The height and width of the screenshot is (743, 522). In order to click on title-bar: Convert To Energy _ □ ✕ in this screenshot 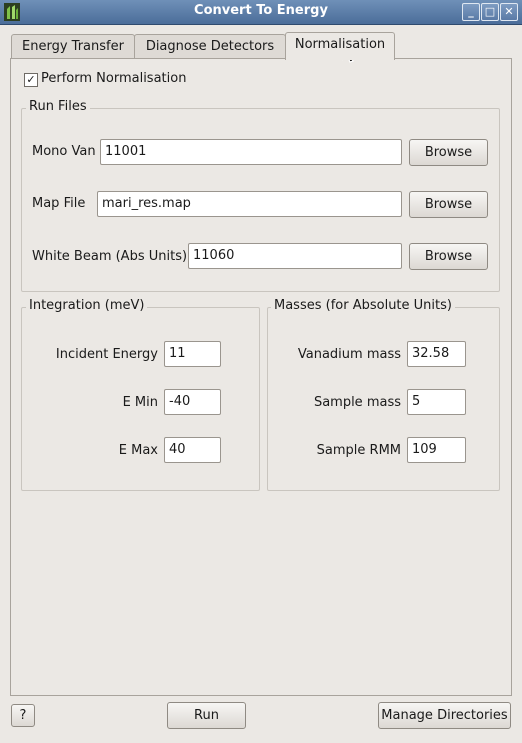, I will do `click(261, 12)`.